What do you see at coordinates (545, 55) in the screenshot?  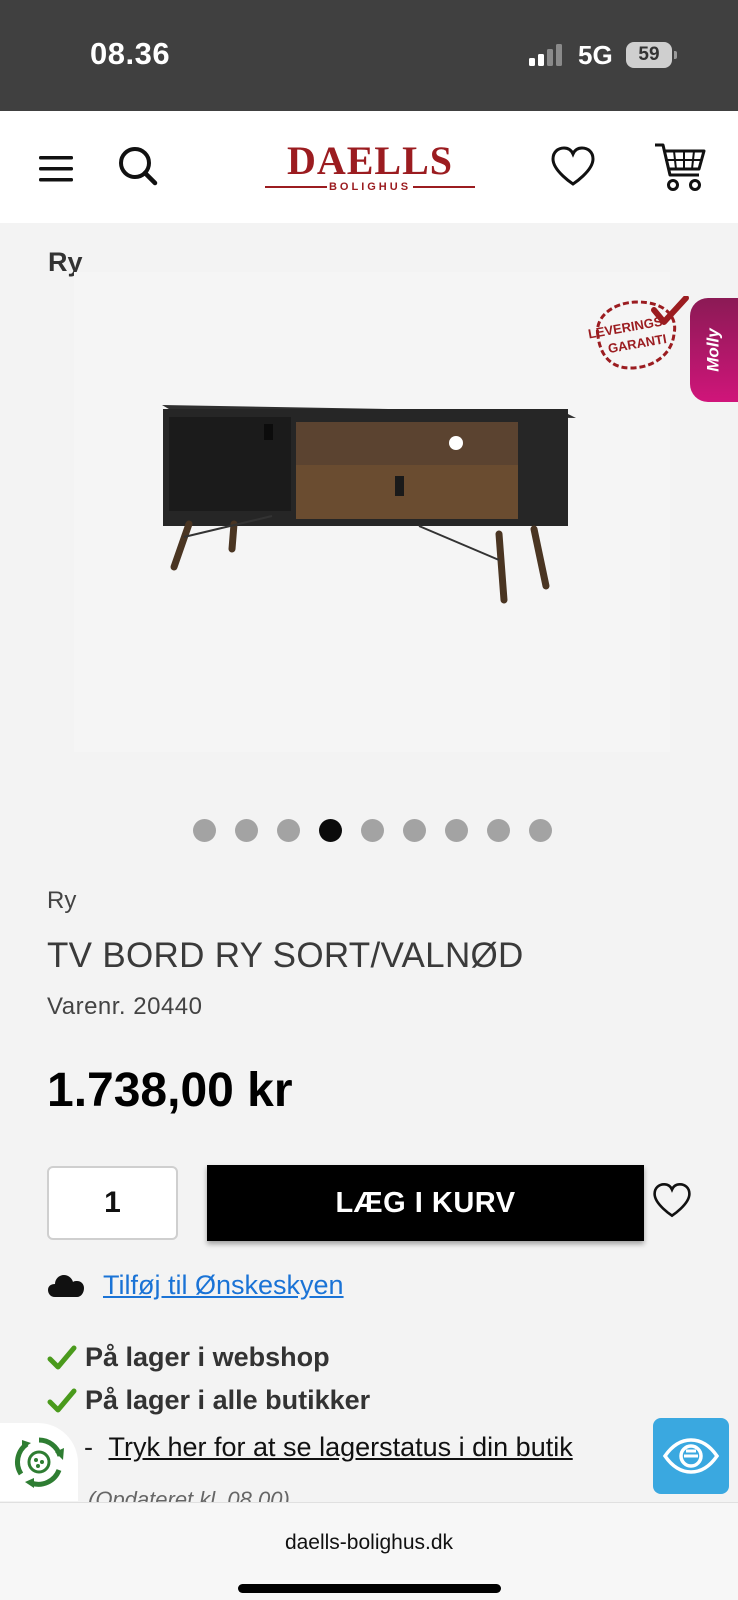 I see `signal-icon` at bounding box center [545, 55].